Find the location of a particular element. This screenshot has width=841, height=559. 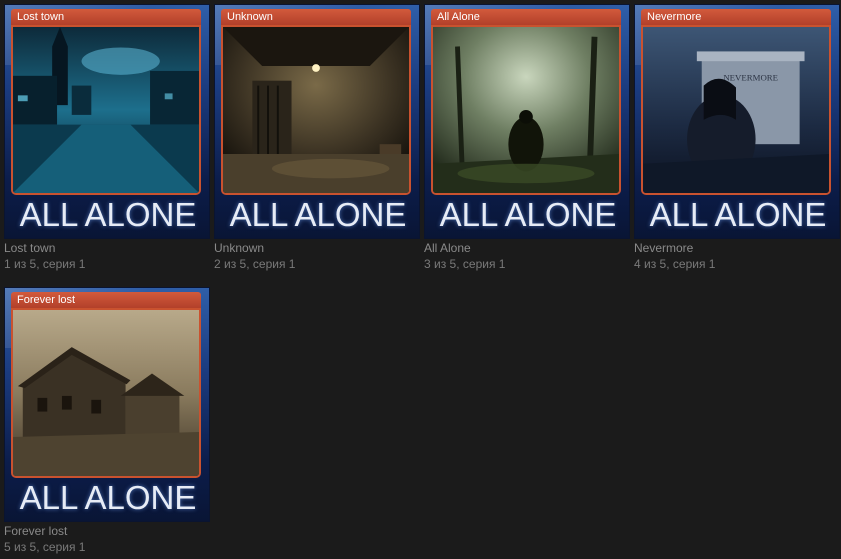

nevermore-headstone-text: NEVERMORE is located at coordinates (750, 78).